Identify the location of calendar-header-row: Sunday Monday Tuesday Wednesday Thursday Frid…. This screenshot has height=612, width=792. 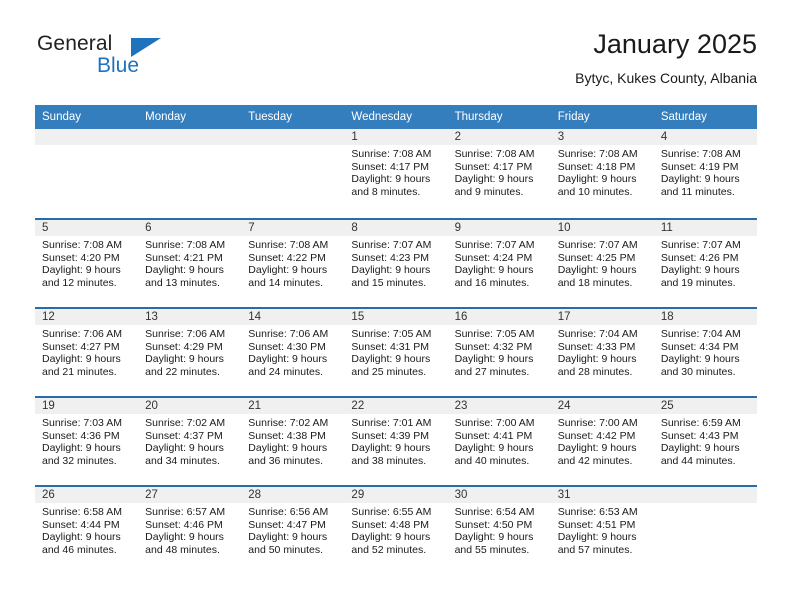
(396, 117).